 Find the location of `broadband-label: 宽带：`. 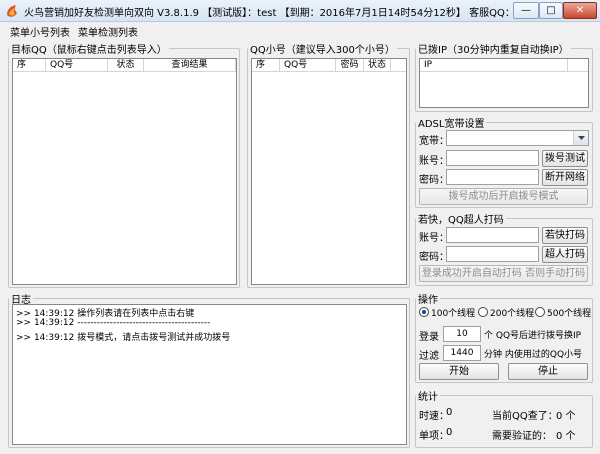

broadband-label: 宽带： is located at coordinates (434, 141).